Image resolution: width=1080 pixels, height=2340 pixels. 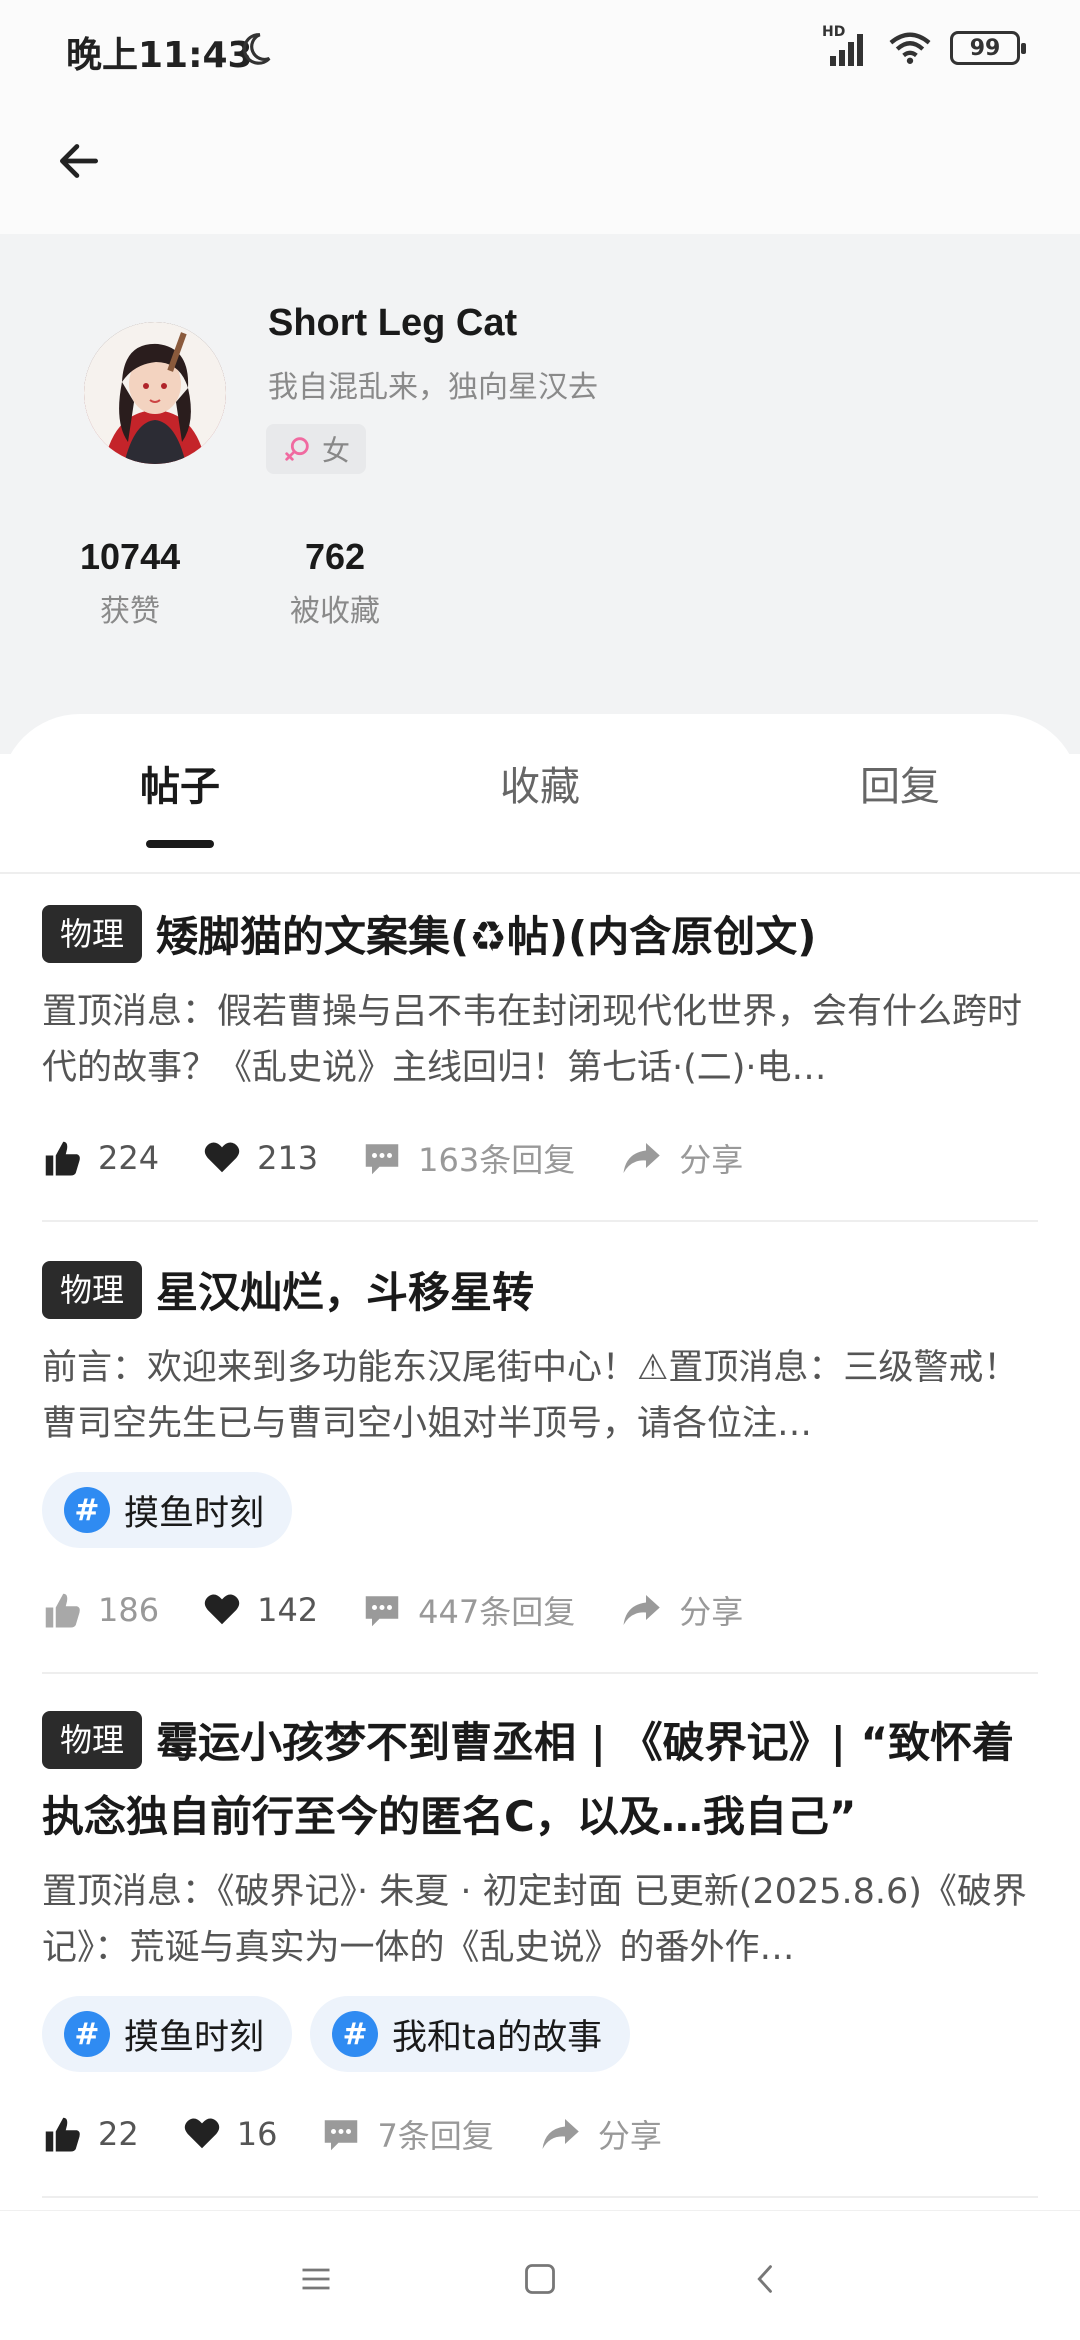 I want to click on like-count: 22, so click(x=118, y=2134).